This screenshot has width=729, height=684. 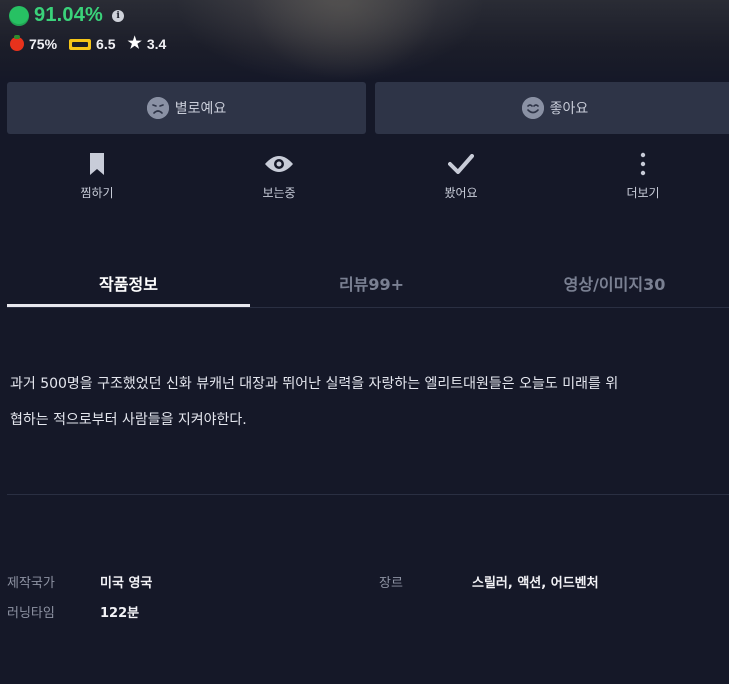 I want to click on match-score: 91.04% i, so click(x=67, y=15).